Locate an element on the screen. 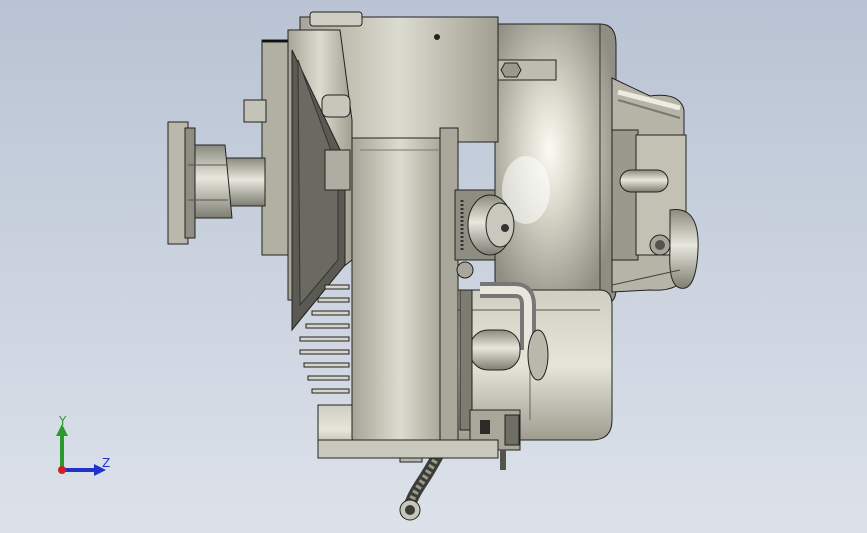 The height and width of the screenshot is (533, 867). base-rail is located at coordinates (408, 449).